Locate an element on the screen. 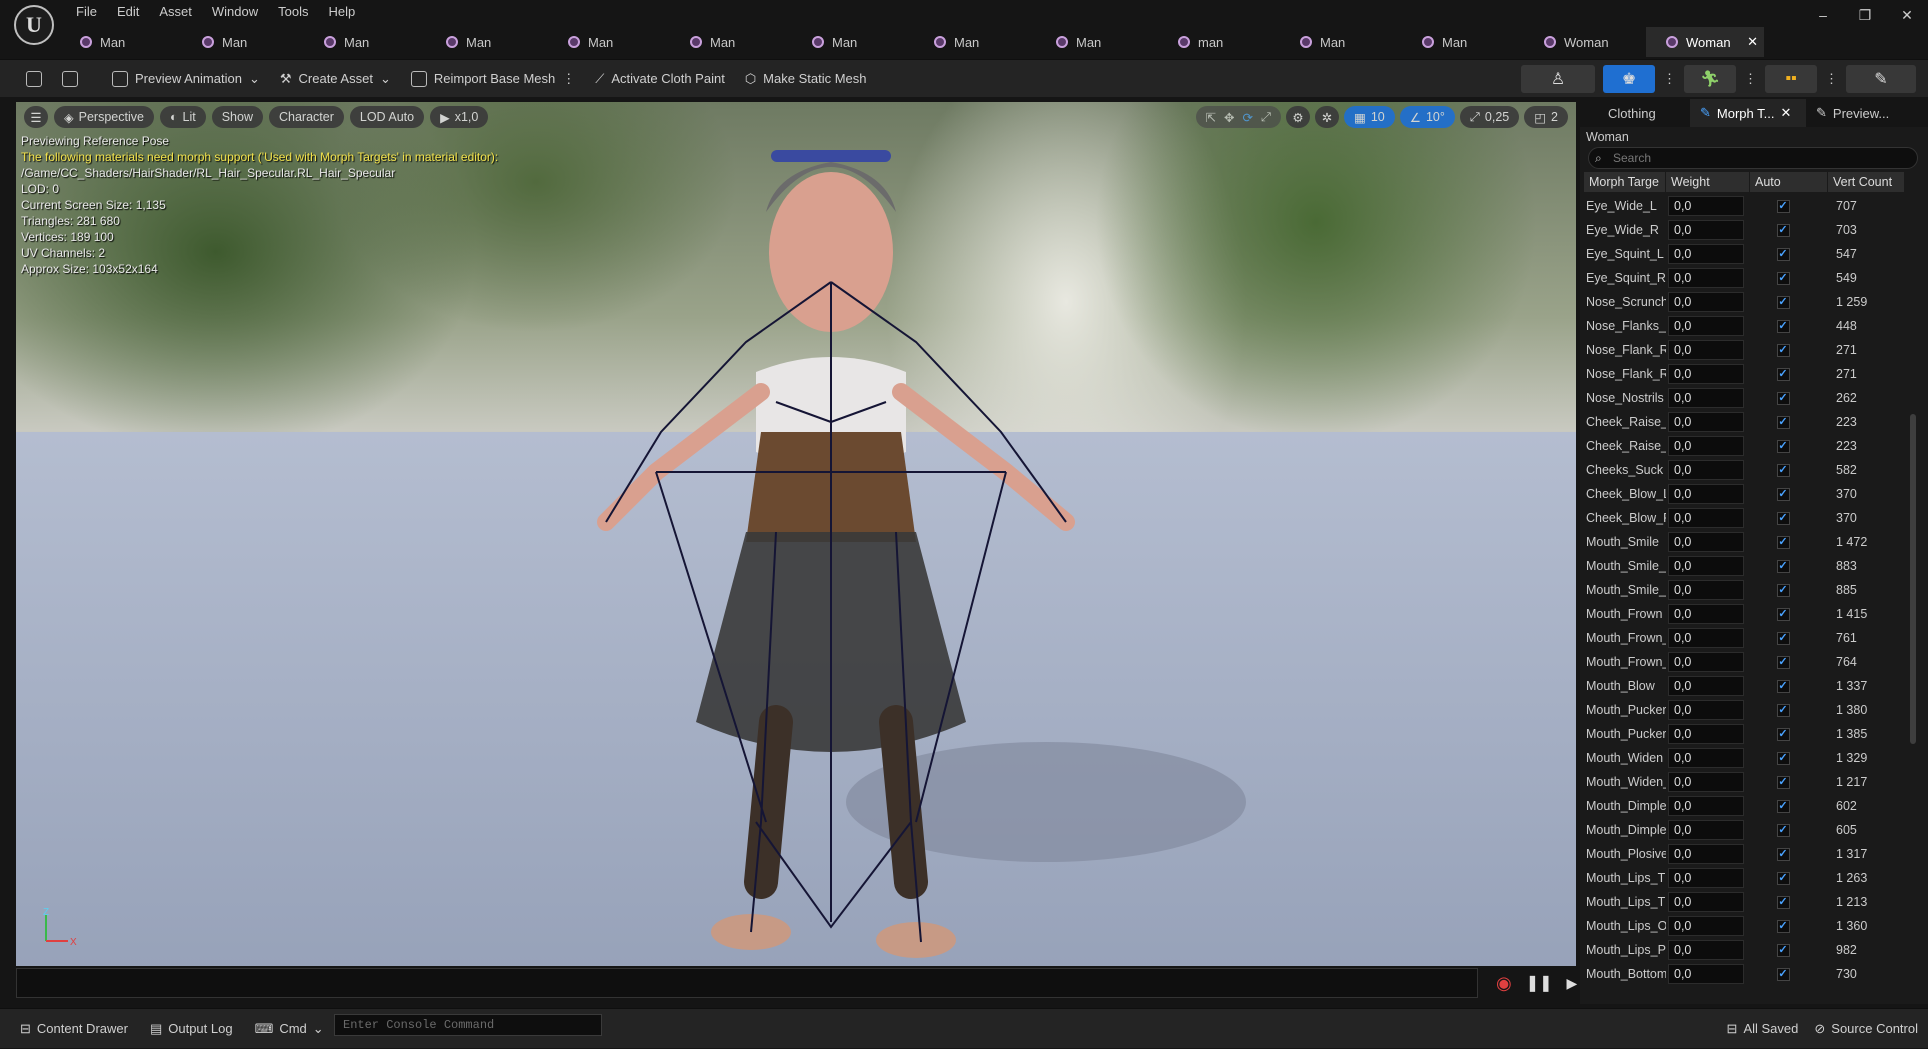 This screenshot has height=1049, width=1928. select-icon: ⇱ is located at coordinates (1211, 117).